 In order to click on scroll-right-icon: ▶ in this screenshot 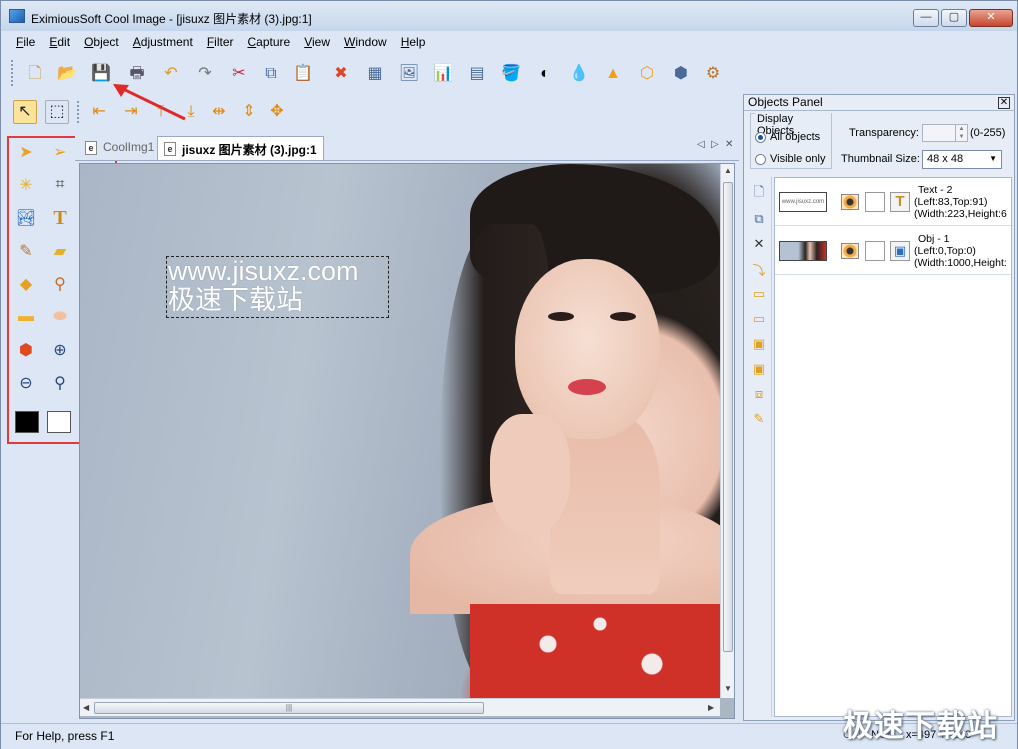, I will do `click(711, 707)`.